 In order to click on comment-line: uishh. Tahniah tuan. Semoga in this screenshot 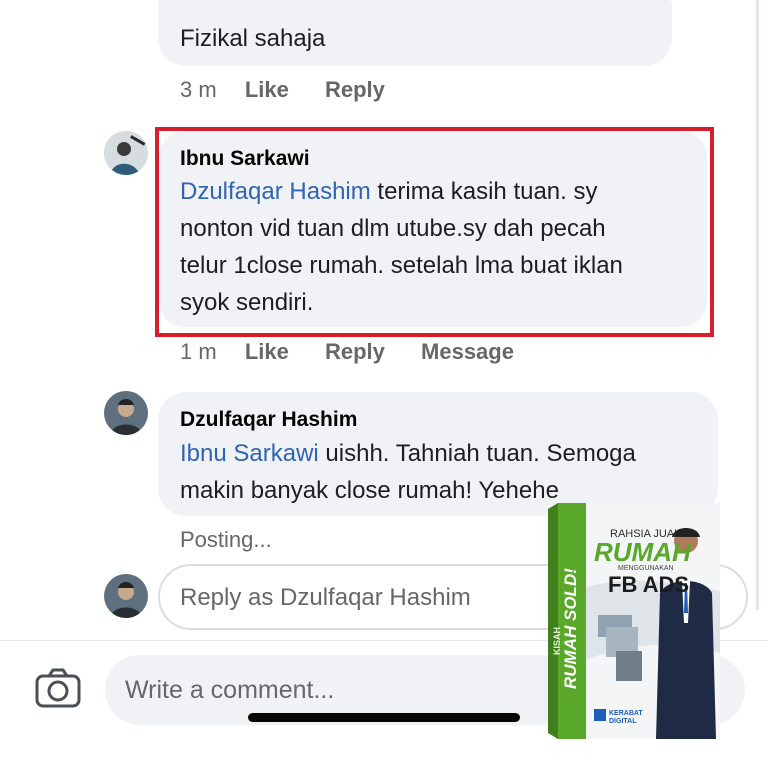, I will do `click(477, 453)`.